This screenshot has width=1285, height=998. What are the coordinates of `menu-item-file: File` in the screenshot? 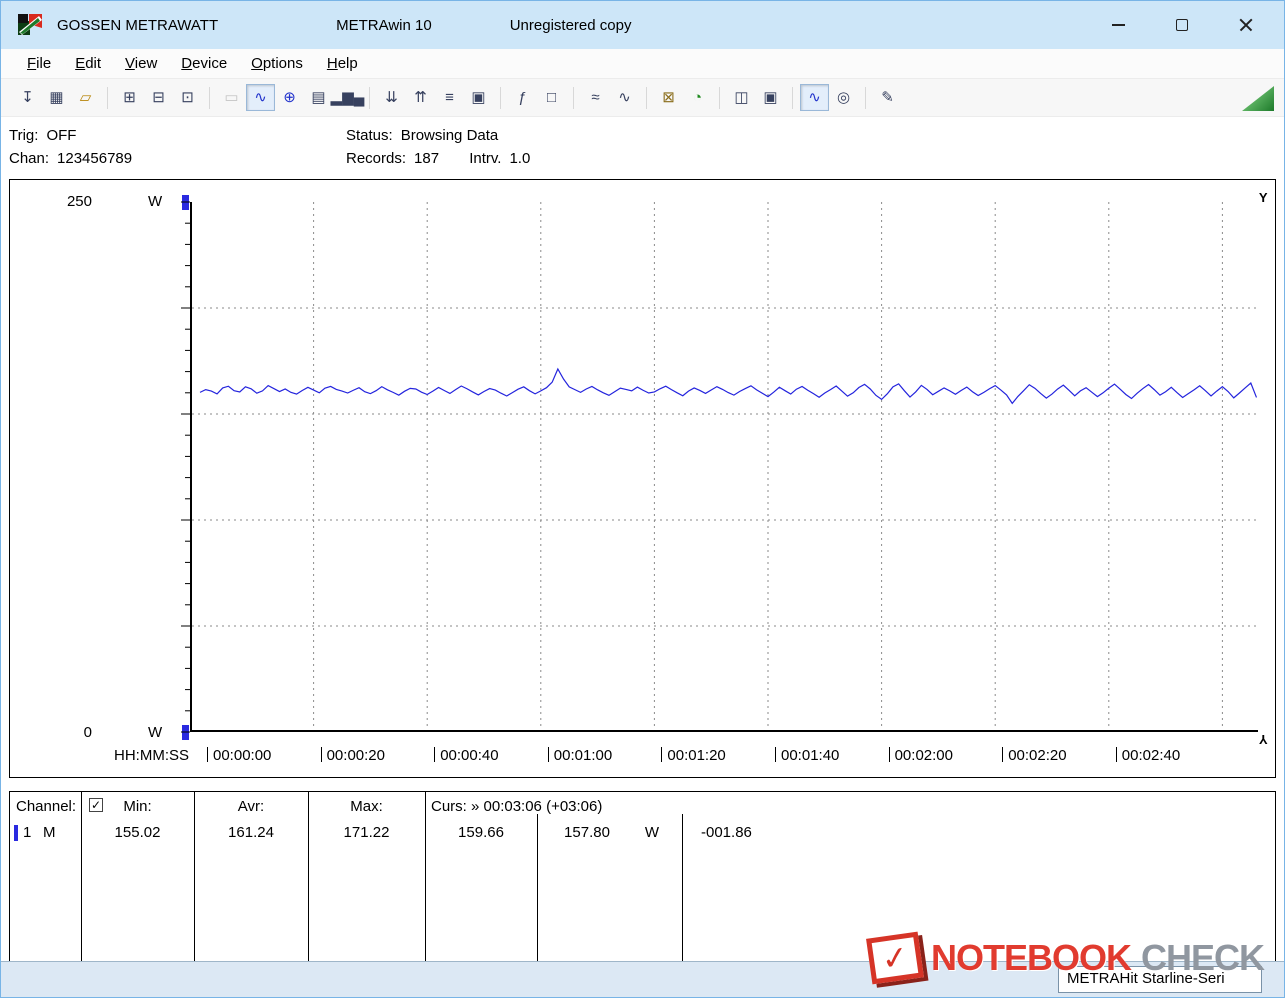 It's located at (39, 63).